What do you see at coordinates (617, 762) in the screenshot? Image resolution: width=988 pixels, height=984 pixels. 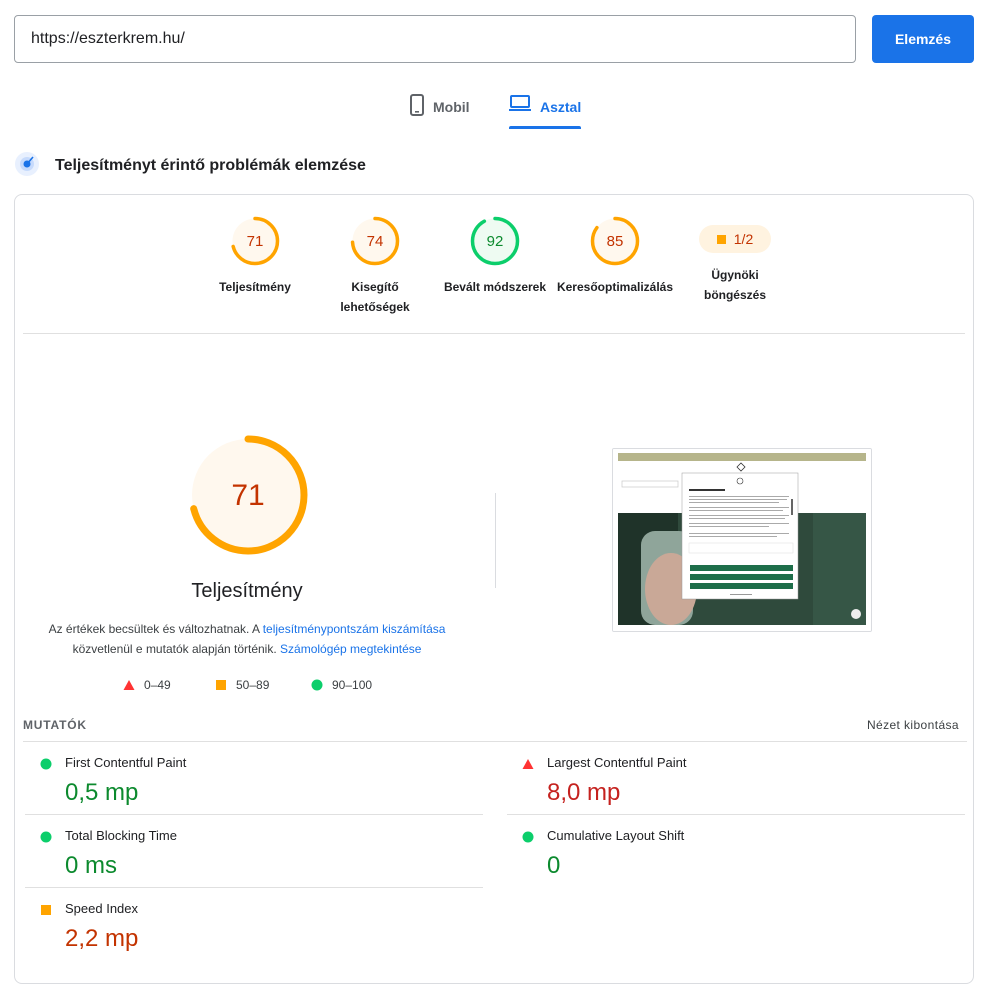 I see `metric-name: Largest Contentful Paint` at bounding box center [617, 762].